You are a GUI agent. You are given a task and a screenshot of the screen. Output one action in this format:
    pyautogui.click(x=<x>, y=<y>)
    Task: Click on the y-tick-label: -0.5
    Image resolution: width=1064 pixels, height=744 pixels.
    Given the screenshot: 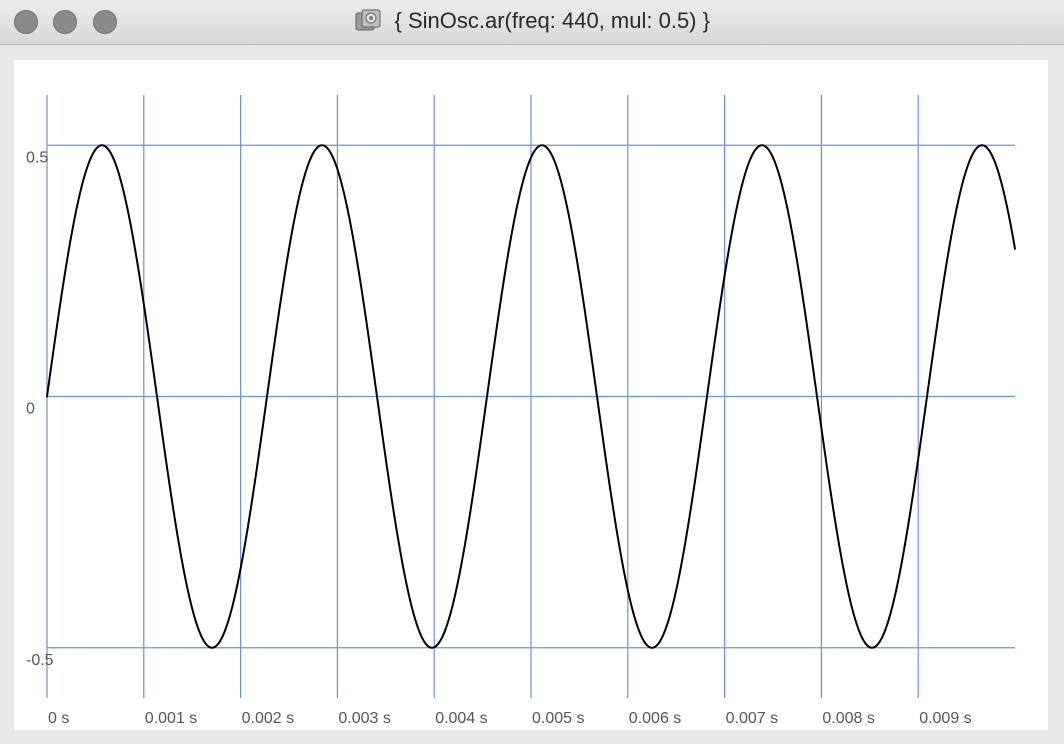 What is the action you would take?
    pyautogui.click(x=40, y=660)
    